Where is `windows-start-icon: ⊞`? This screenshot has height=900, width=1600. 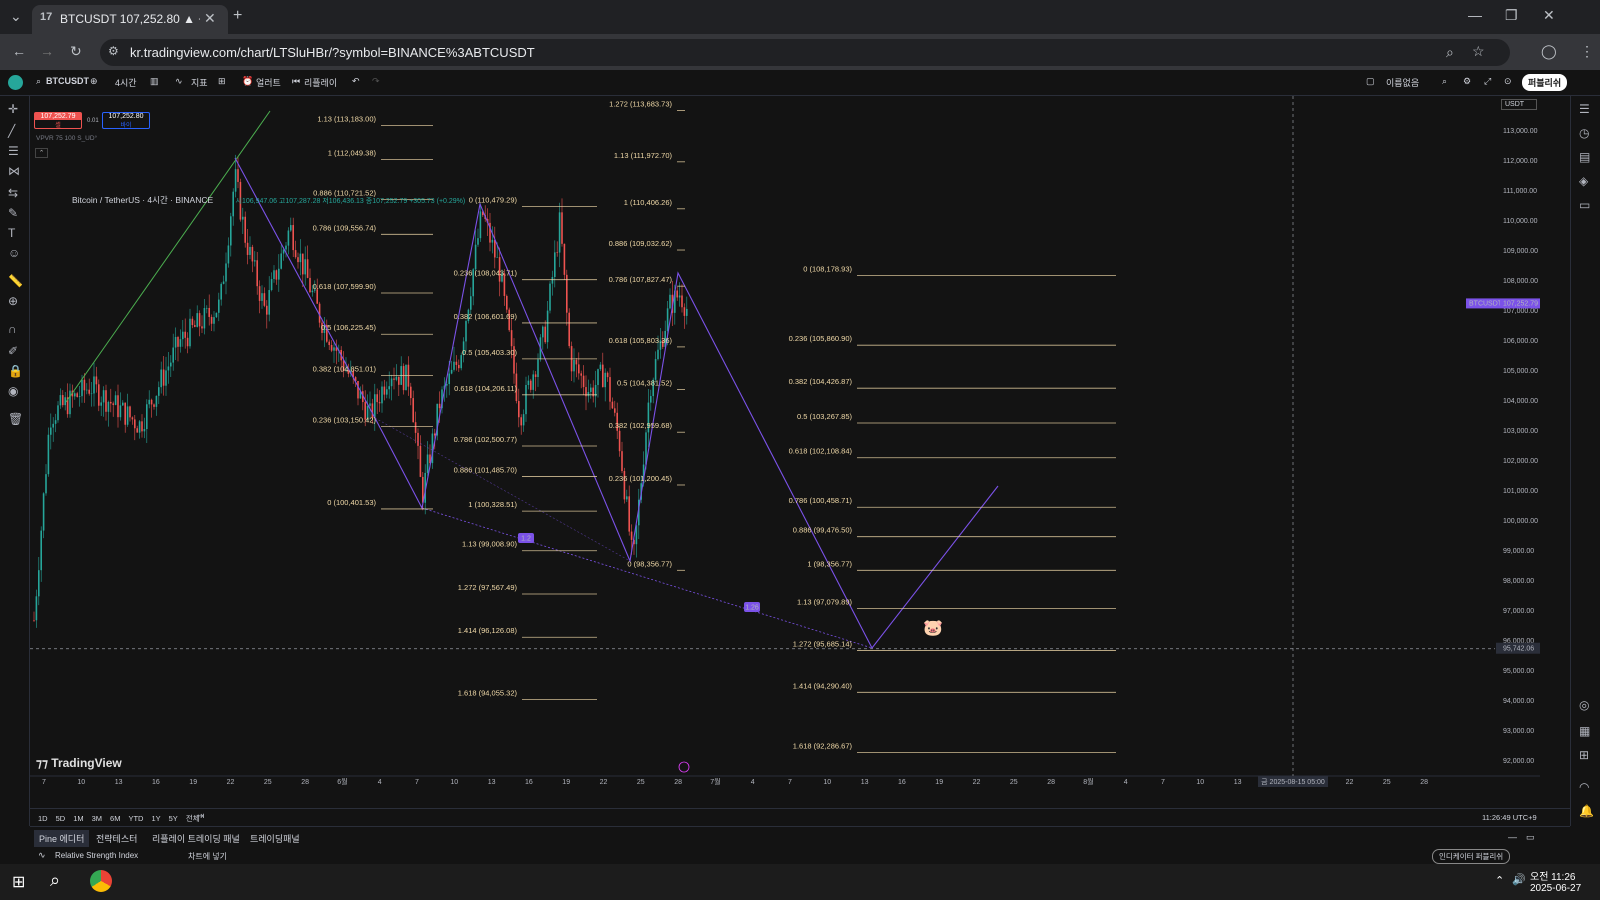 windows-start-icon: ⊞ is located at coordinates (18, 882).